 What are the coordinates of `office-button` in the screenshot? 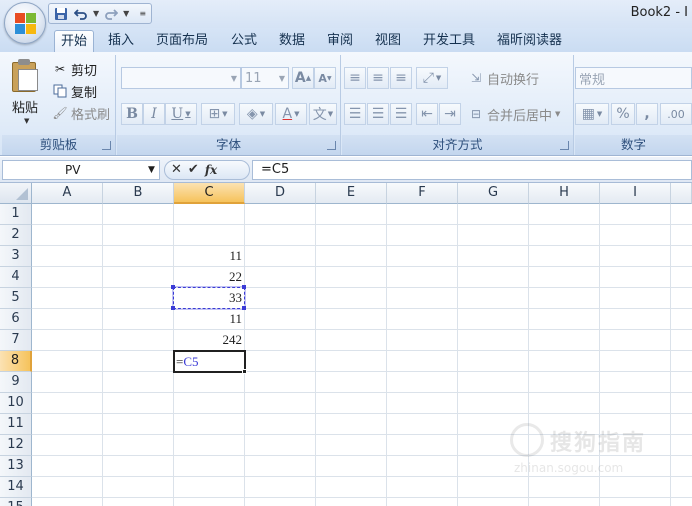 It's located at (25, 23).